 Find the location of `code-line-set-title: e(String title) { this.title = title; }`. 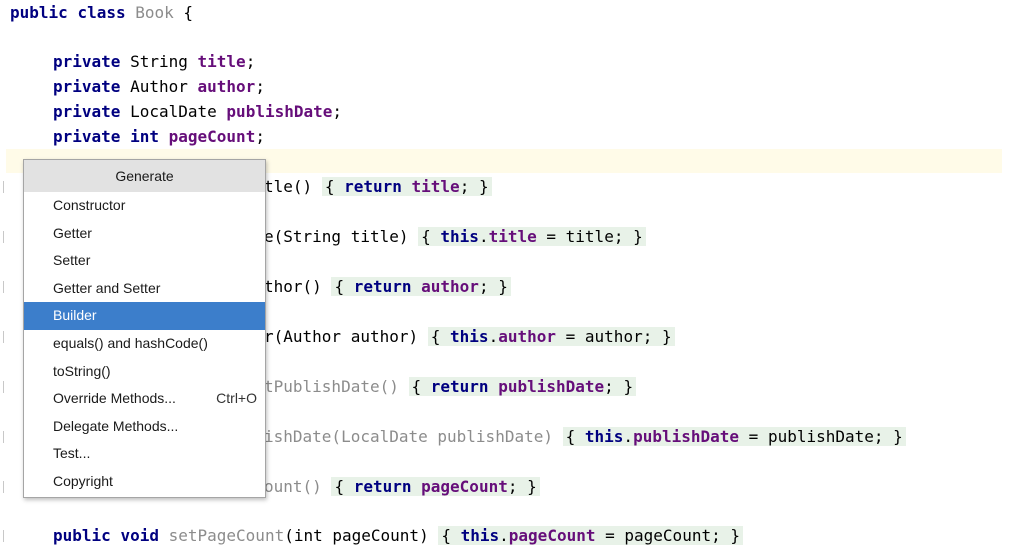

code-line-set-title: e(String title) { this.title = title; } is located at coordinates (455, 237).